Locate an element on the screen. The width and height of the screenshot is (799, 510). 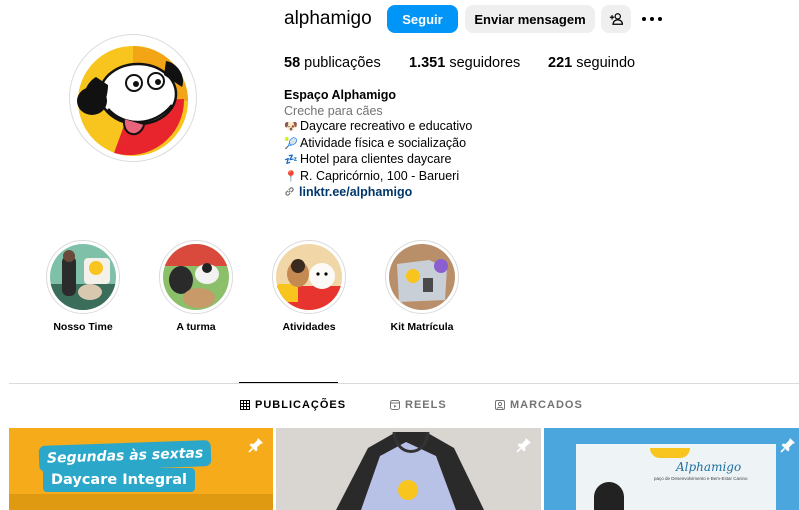
post-text: Daycare Integral is located at coordinates (119, 480).